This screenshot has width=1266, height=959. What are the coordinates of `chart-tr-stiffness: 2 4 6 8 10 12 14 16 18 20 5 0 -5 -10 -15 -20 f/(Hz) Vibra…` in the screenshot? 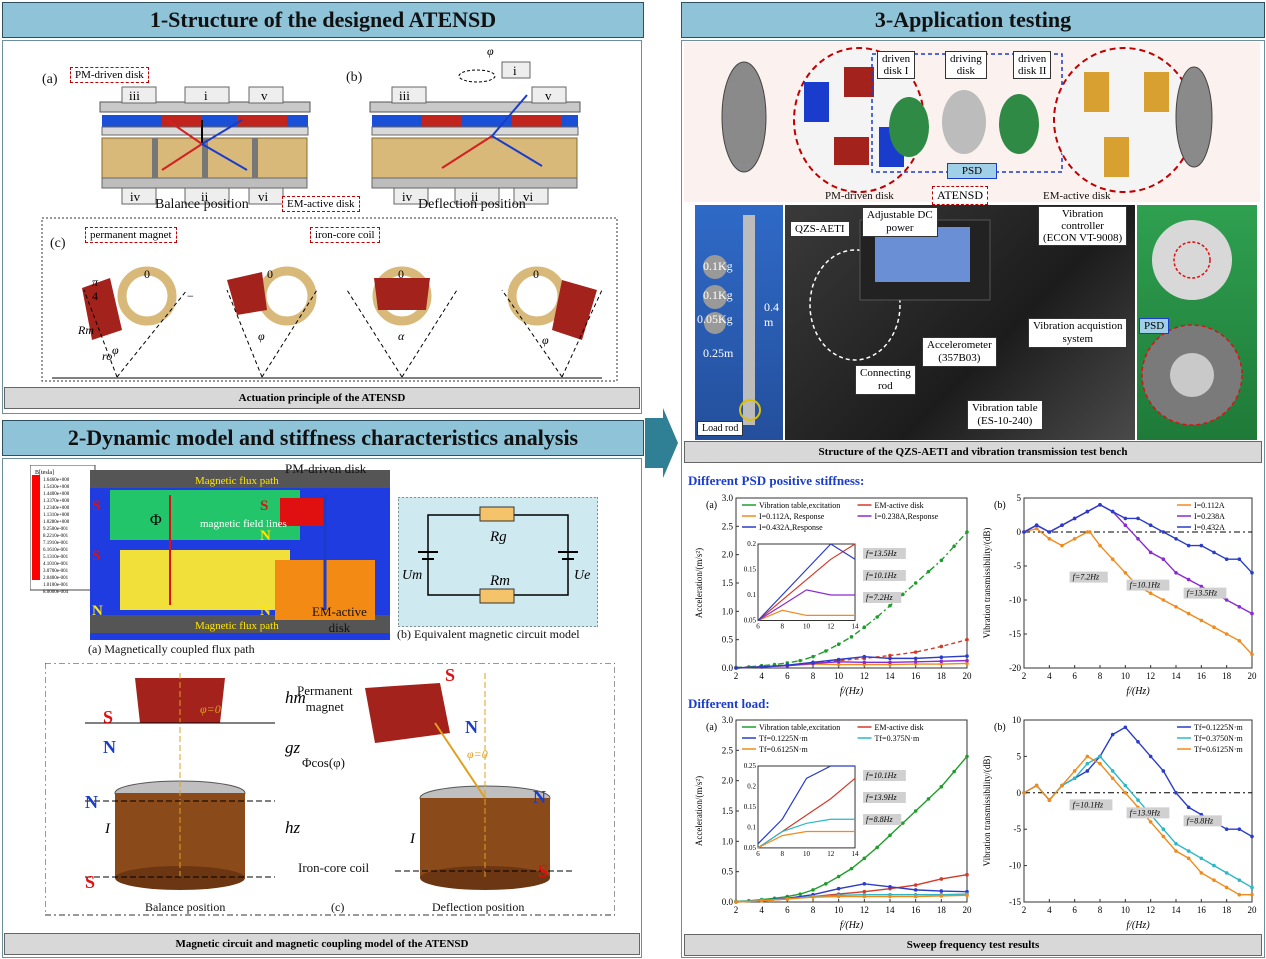 It's located at (1120, 595).